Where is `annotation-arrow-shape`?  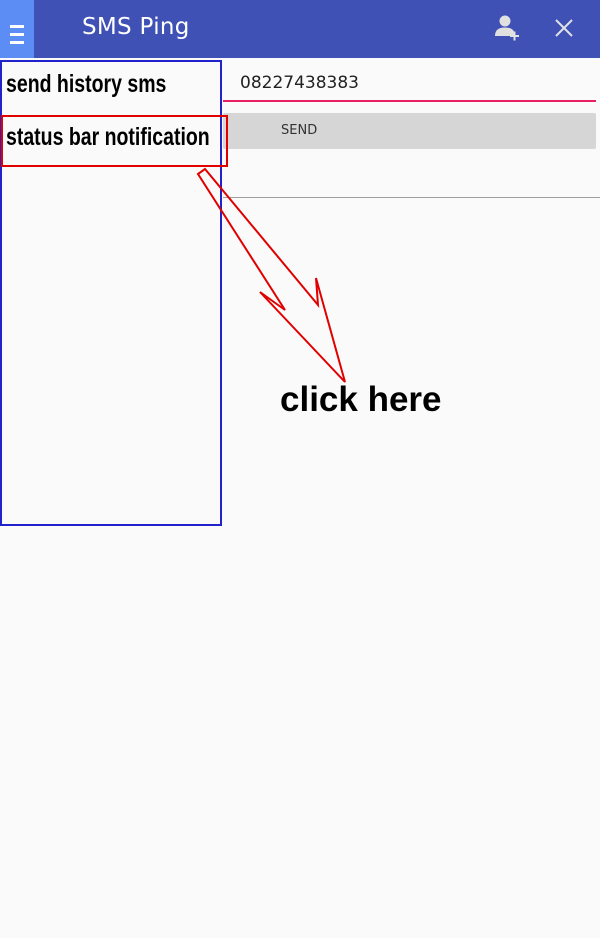
annotation-arrow-shape is located at coordinates (271, 275).